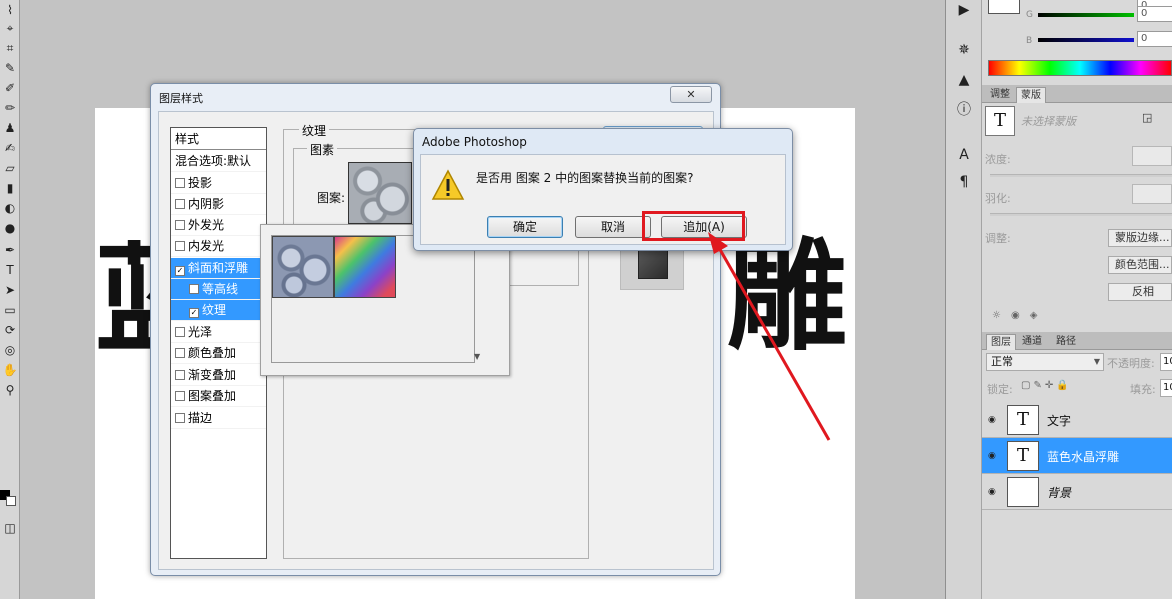 This screenshot has height=599, width=1172. I want to click on blend-mode-select: 正常 ▼, so click(1045, 362).